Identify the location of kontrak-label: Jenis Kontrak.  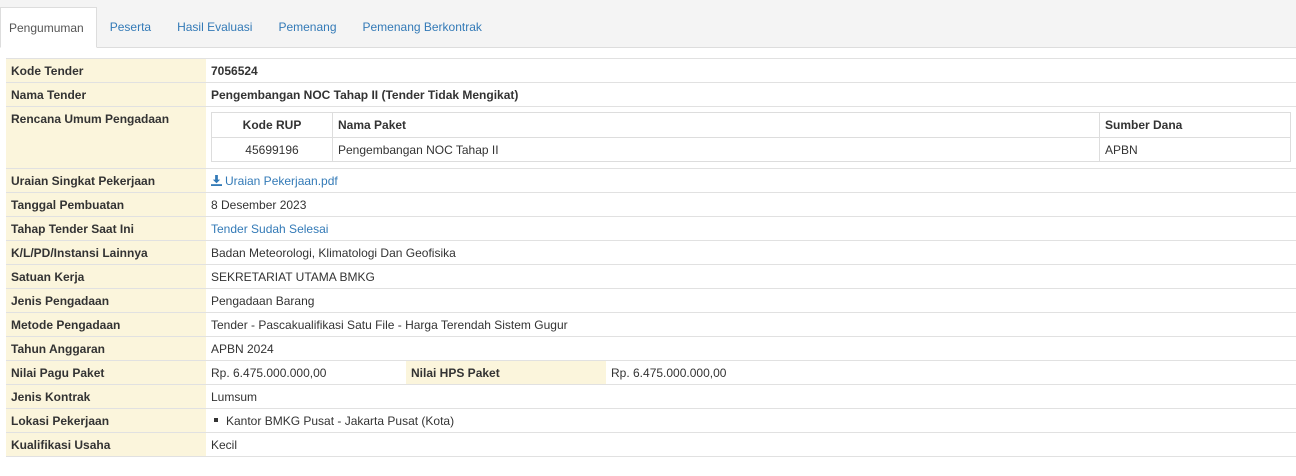
(106, 396).